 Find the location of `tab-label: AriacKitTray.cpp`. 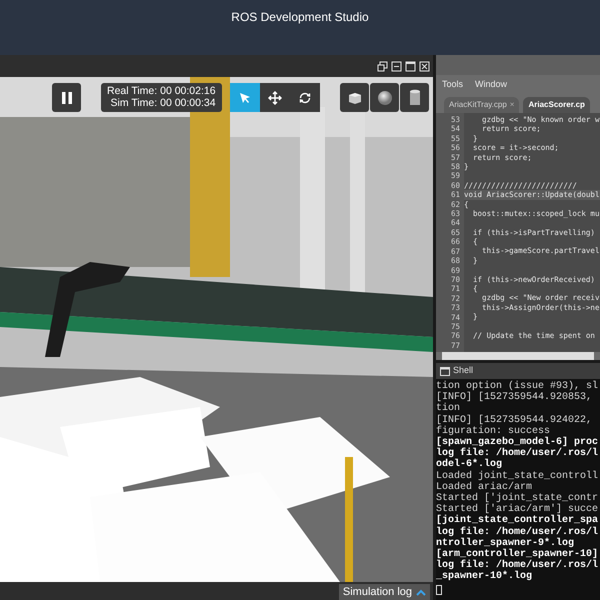

tab-label: AriacKitTray.cpp is located at coordinates (478, 105).